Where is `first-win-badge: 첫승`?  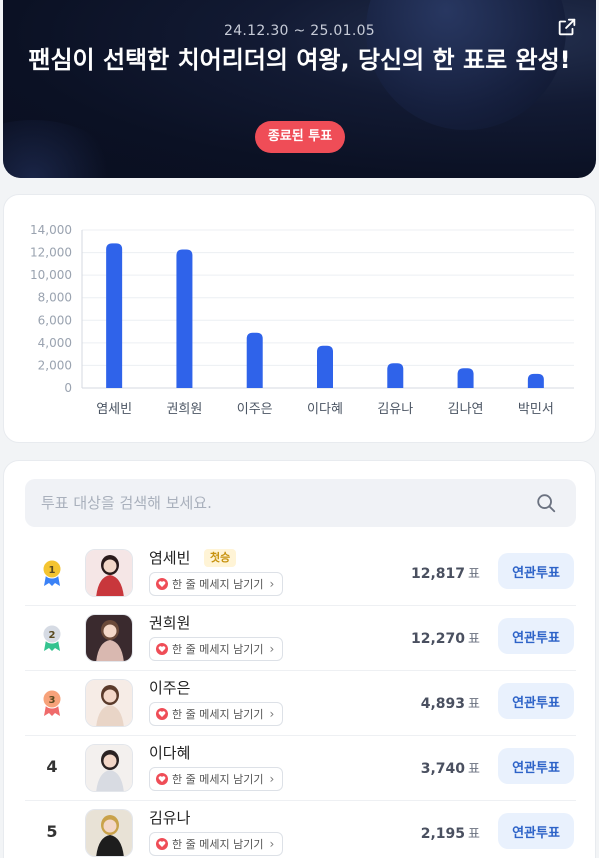 first-win-badge: 첫승 is located at coordinates (220, 558).